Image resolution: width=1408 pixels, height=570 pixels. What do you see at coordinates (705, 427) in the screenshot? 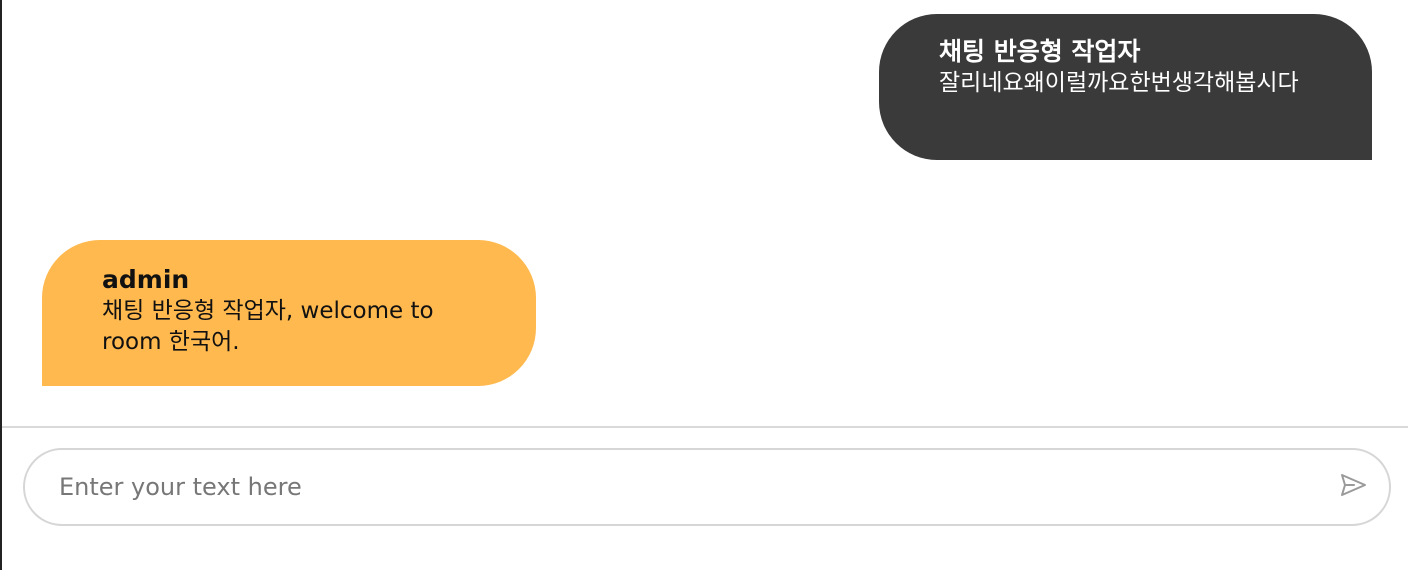
I see `composer-divider` at bounding box center [705, 427].